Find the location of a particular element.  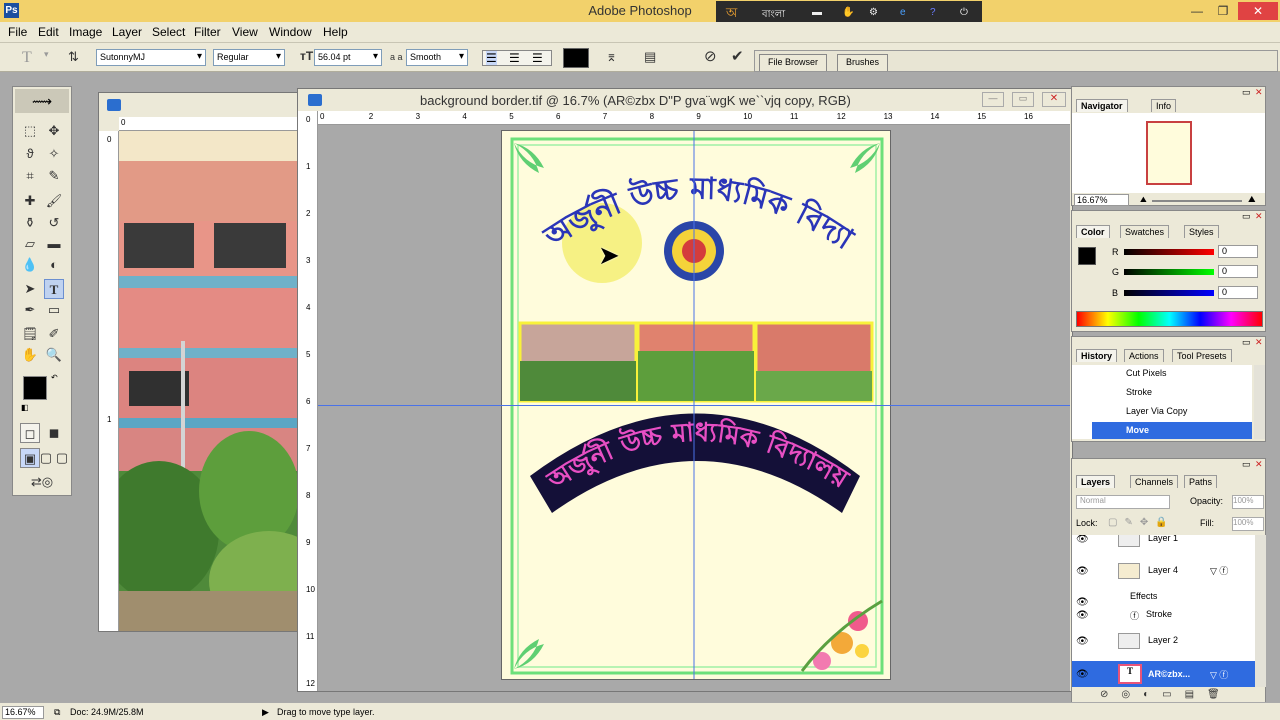

color-minimize-icon: ▭ is located at coordinates (1246, 216).